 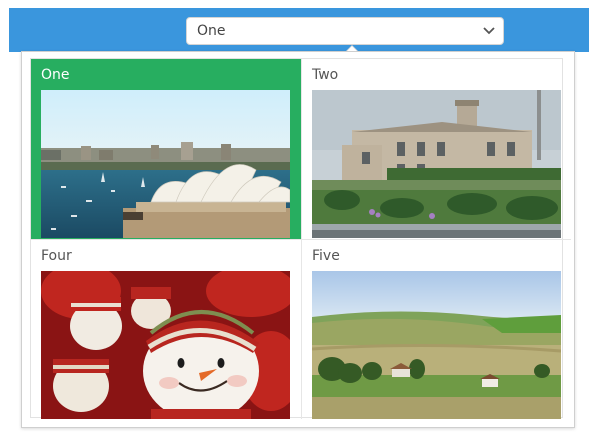 I want to click on sydney-opera-house-photo, so click(x=165, y=164).